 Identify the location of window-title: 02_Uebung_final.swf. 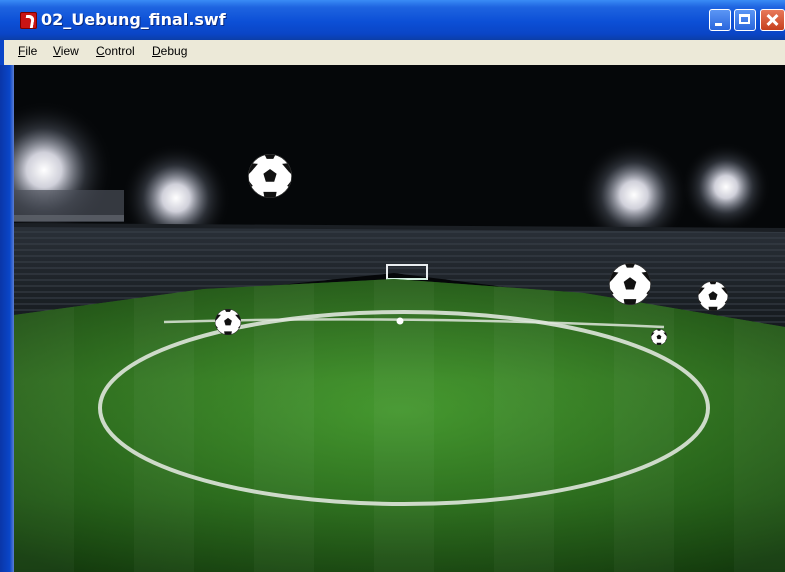
(133, 19).